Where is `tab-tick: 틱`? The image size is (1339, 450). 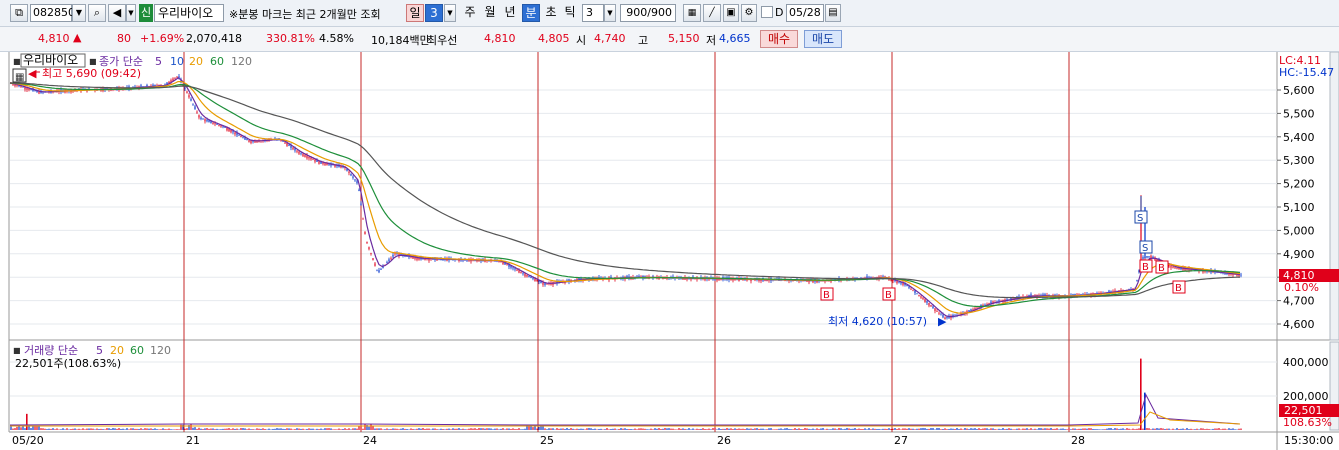
tab-tick: 틱 is located at coordinates (570, 13).